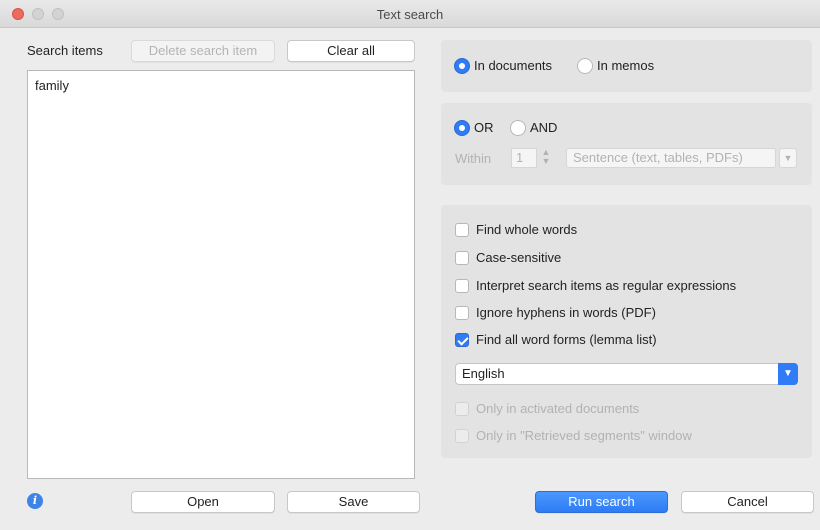 The height and width of the screenshot is (530, 820). Describe the element at coordinates (625, 65) in the screenshot. I see `in-memos-label: In memos` at that location.